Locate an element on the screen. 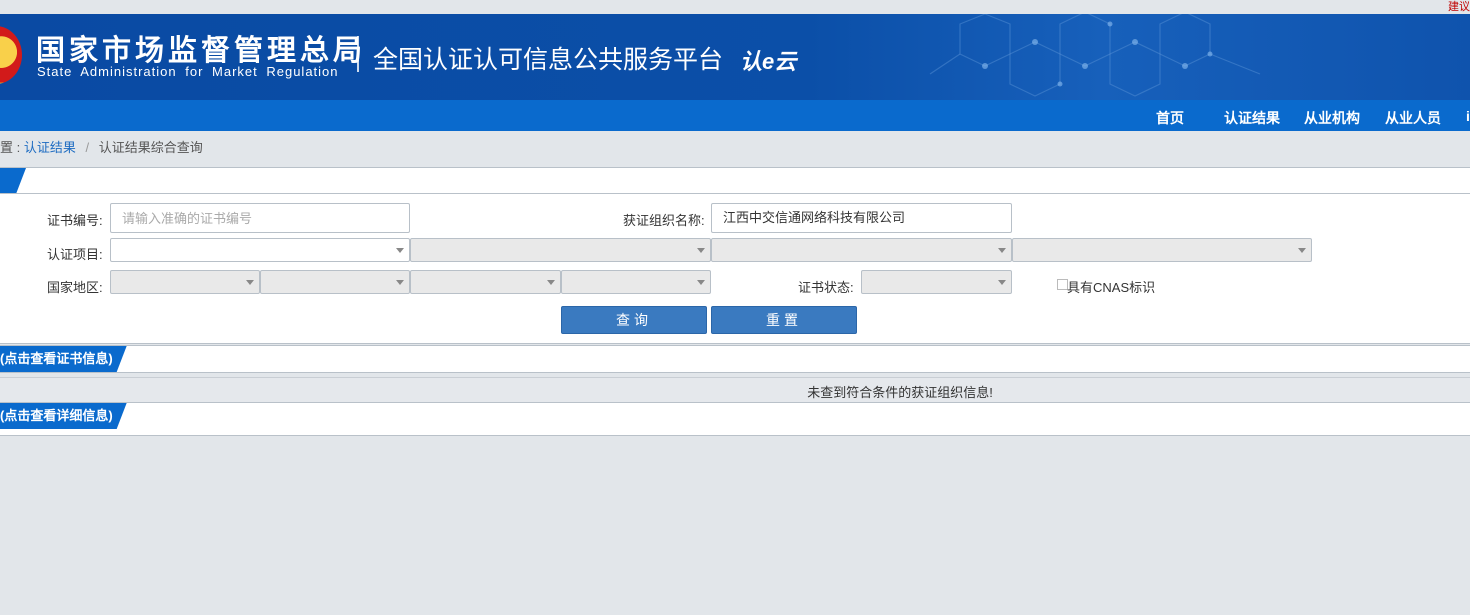 The width and height of the screenshot is (1470, 615). nav-item-cert-results: 认证结果 is located at coordinates (1252, 118).